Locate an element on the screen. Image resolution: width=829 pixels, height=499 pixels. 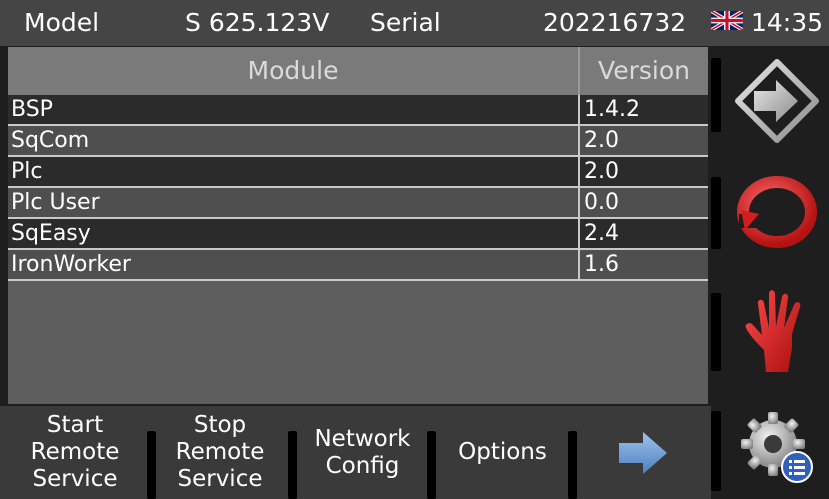
table-row: SqCom 2.0 is located at coordinates (358, 141).